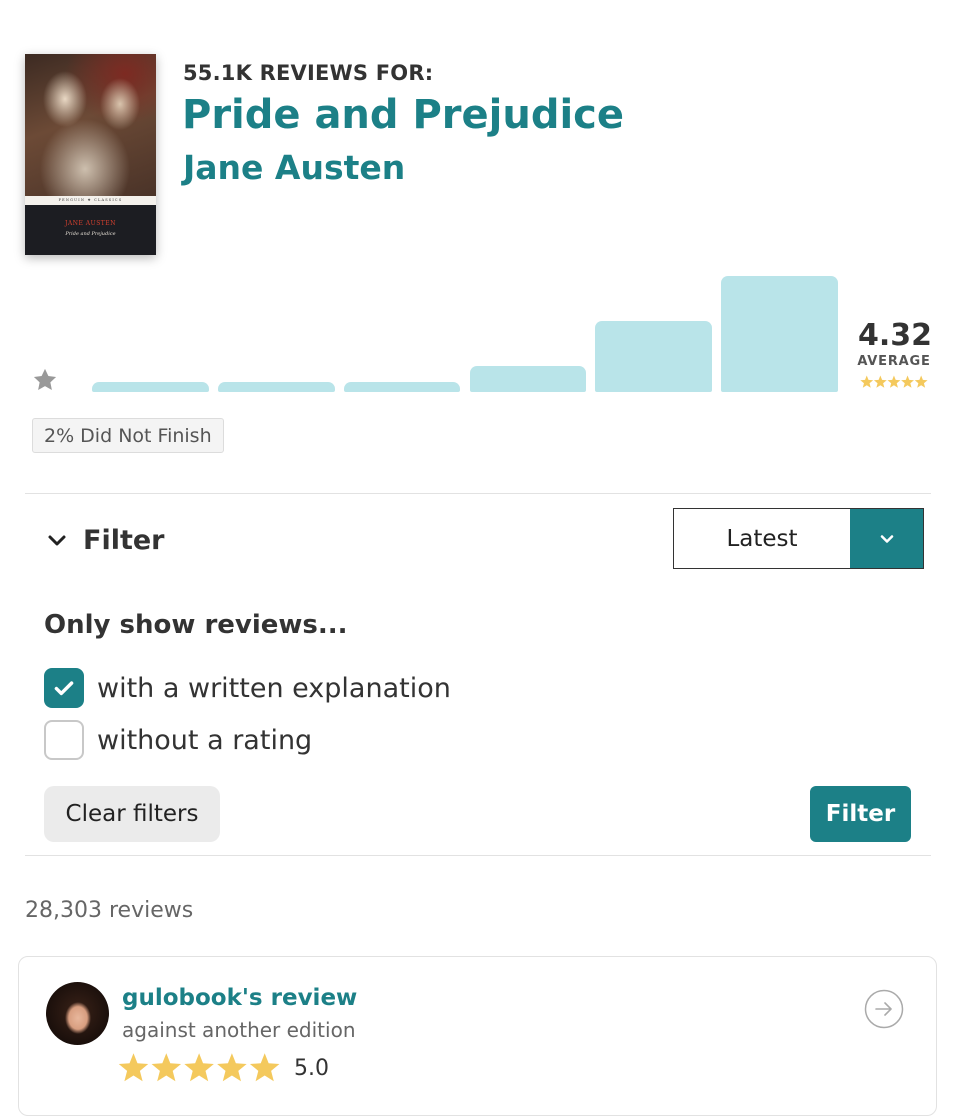 Image resolution: width=960 pixels, height=1116 pixels. What do you see at coordinates (239, 1030) in the screenshot?
I see `review-edition-note: against another edition` at bounding box center [239, 1030].